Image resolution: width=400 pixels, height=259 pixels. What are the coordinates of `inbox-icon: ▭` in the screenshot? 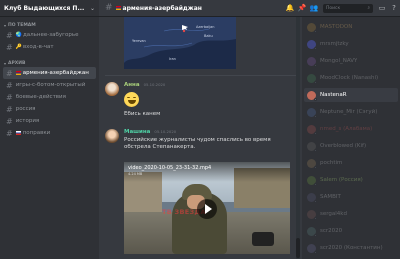 It's located at (382, 8).